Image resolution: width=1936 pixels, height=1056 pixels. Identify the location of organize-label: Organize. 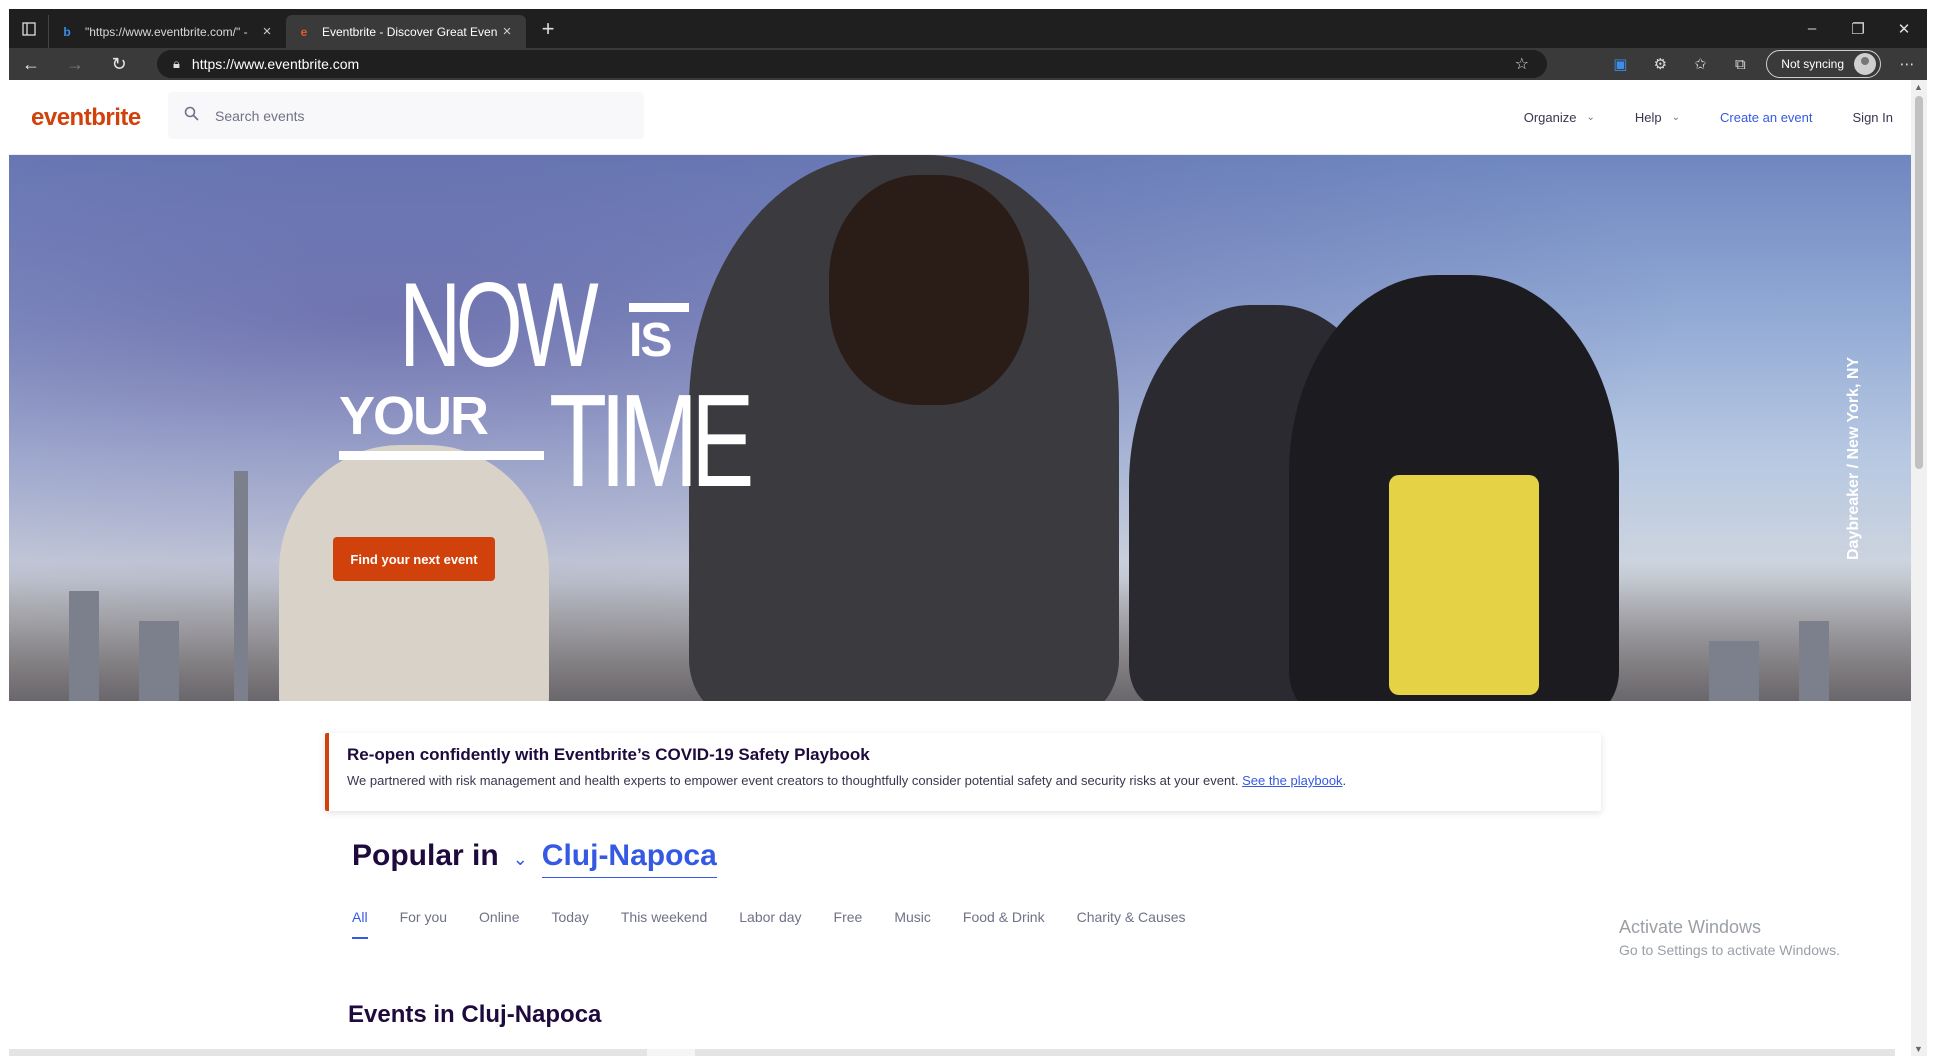
(1550, 117).